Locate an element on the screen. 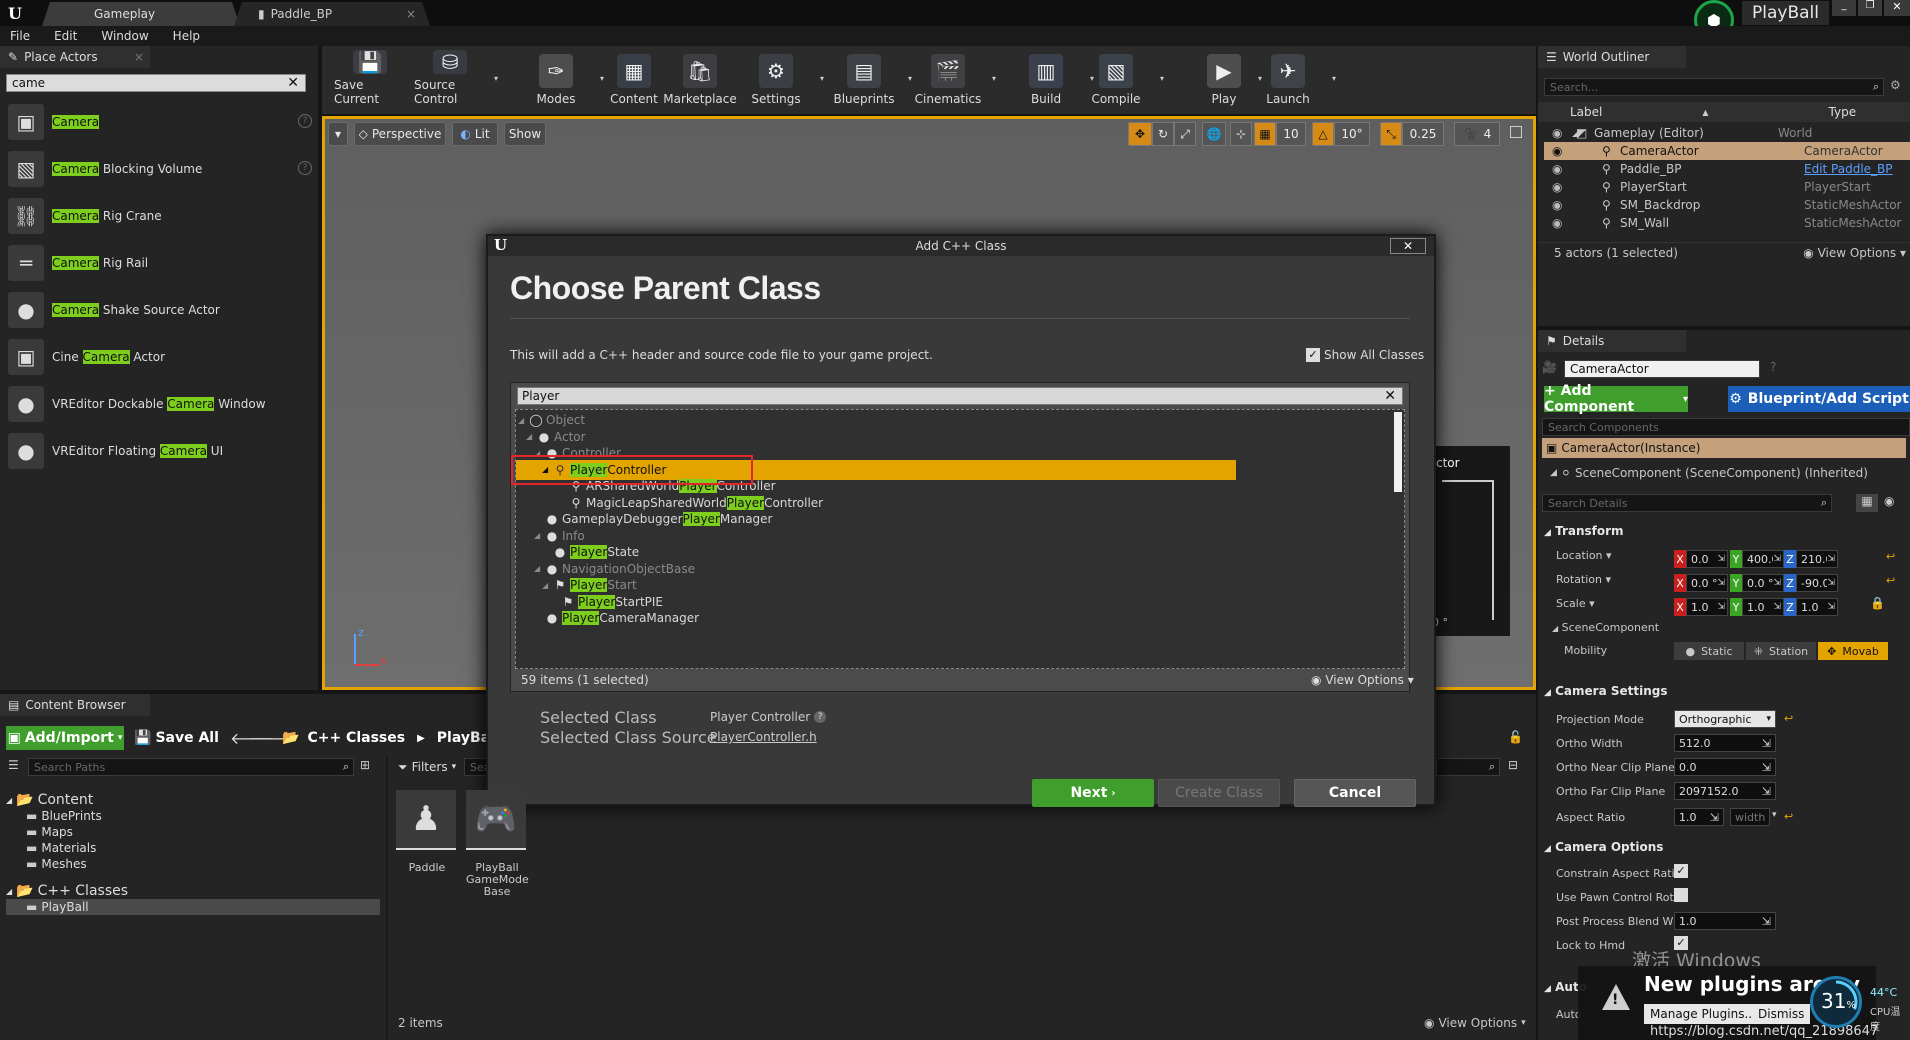 Image resolution: width=1910 pixels, height=1040 pixels. class-tree-row: ● Player CameraManager is located at coordinates (951, 618).